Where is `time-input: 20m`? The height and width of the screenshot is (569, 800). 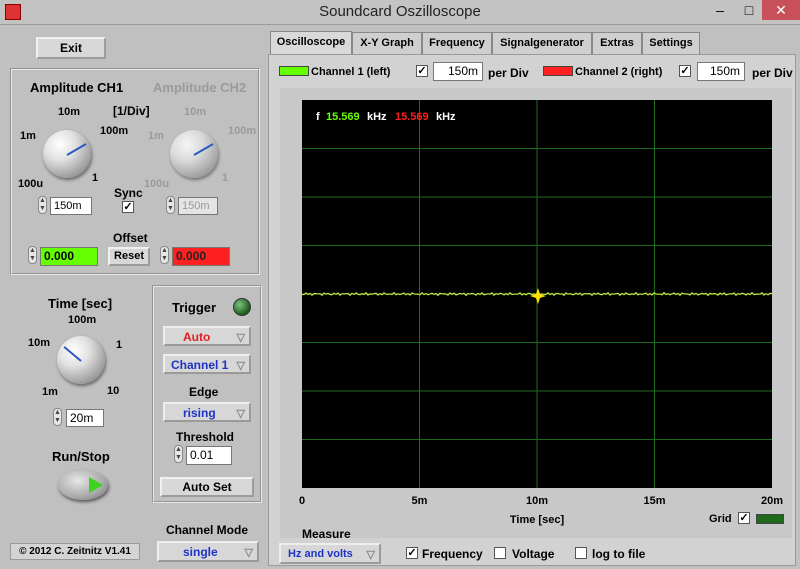 time-input: 20m is located at coordinates (85, 418).